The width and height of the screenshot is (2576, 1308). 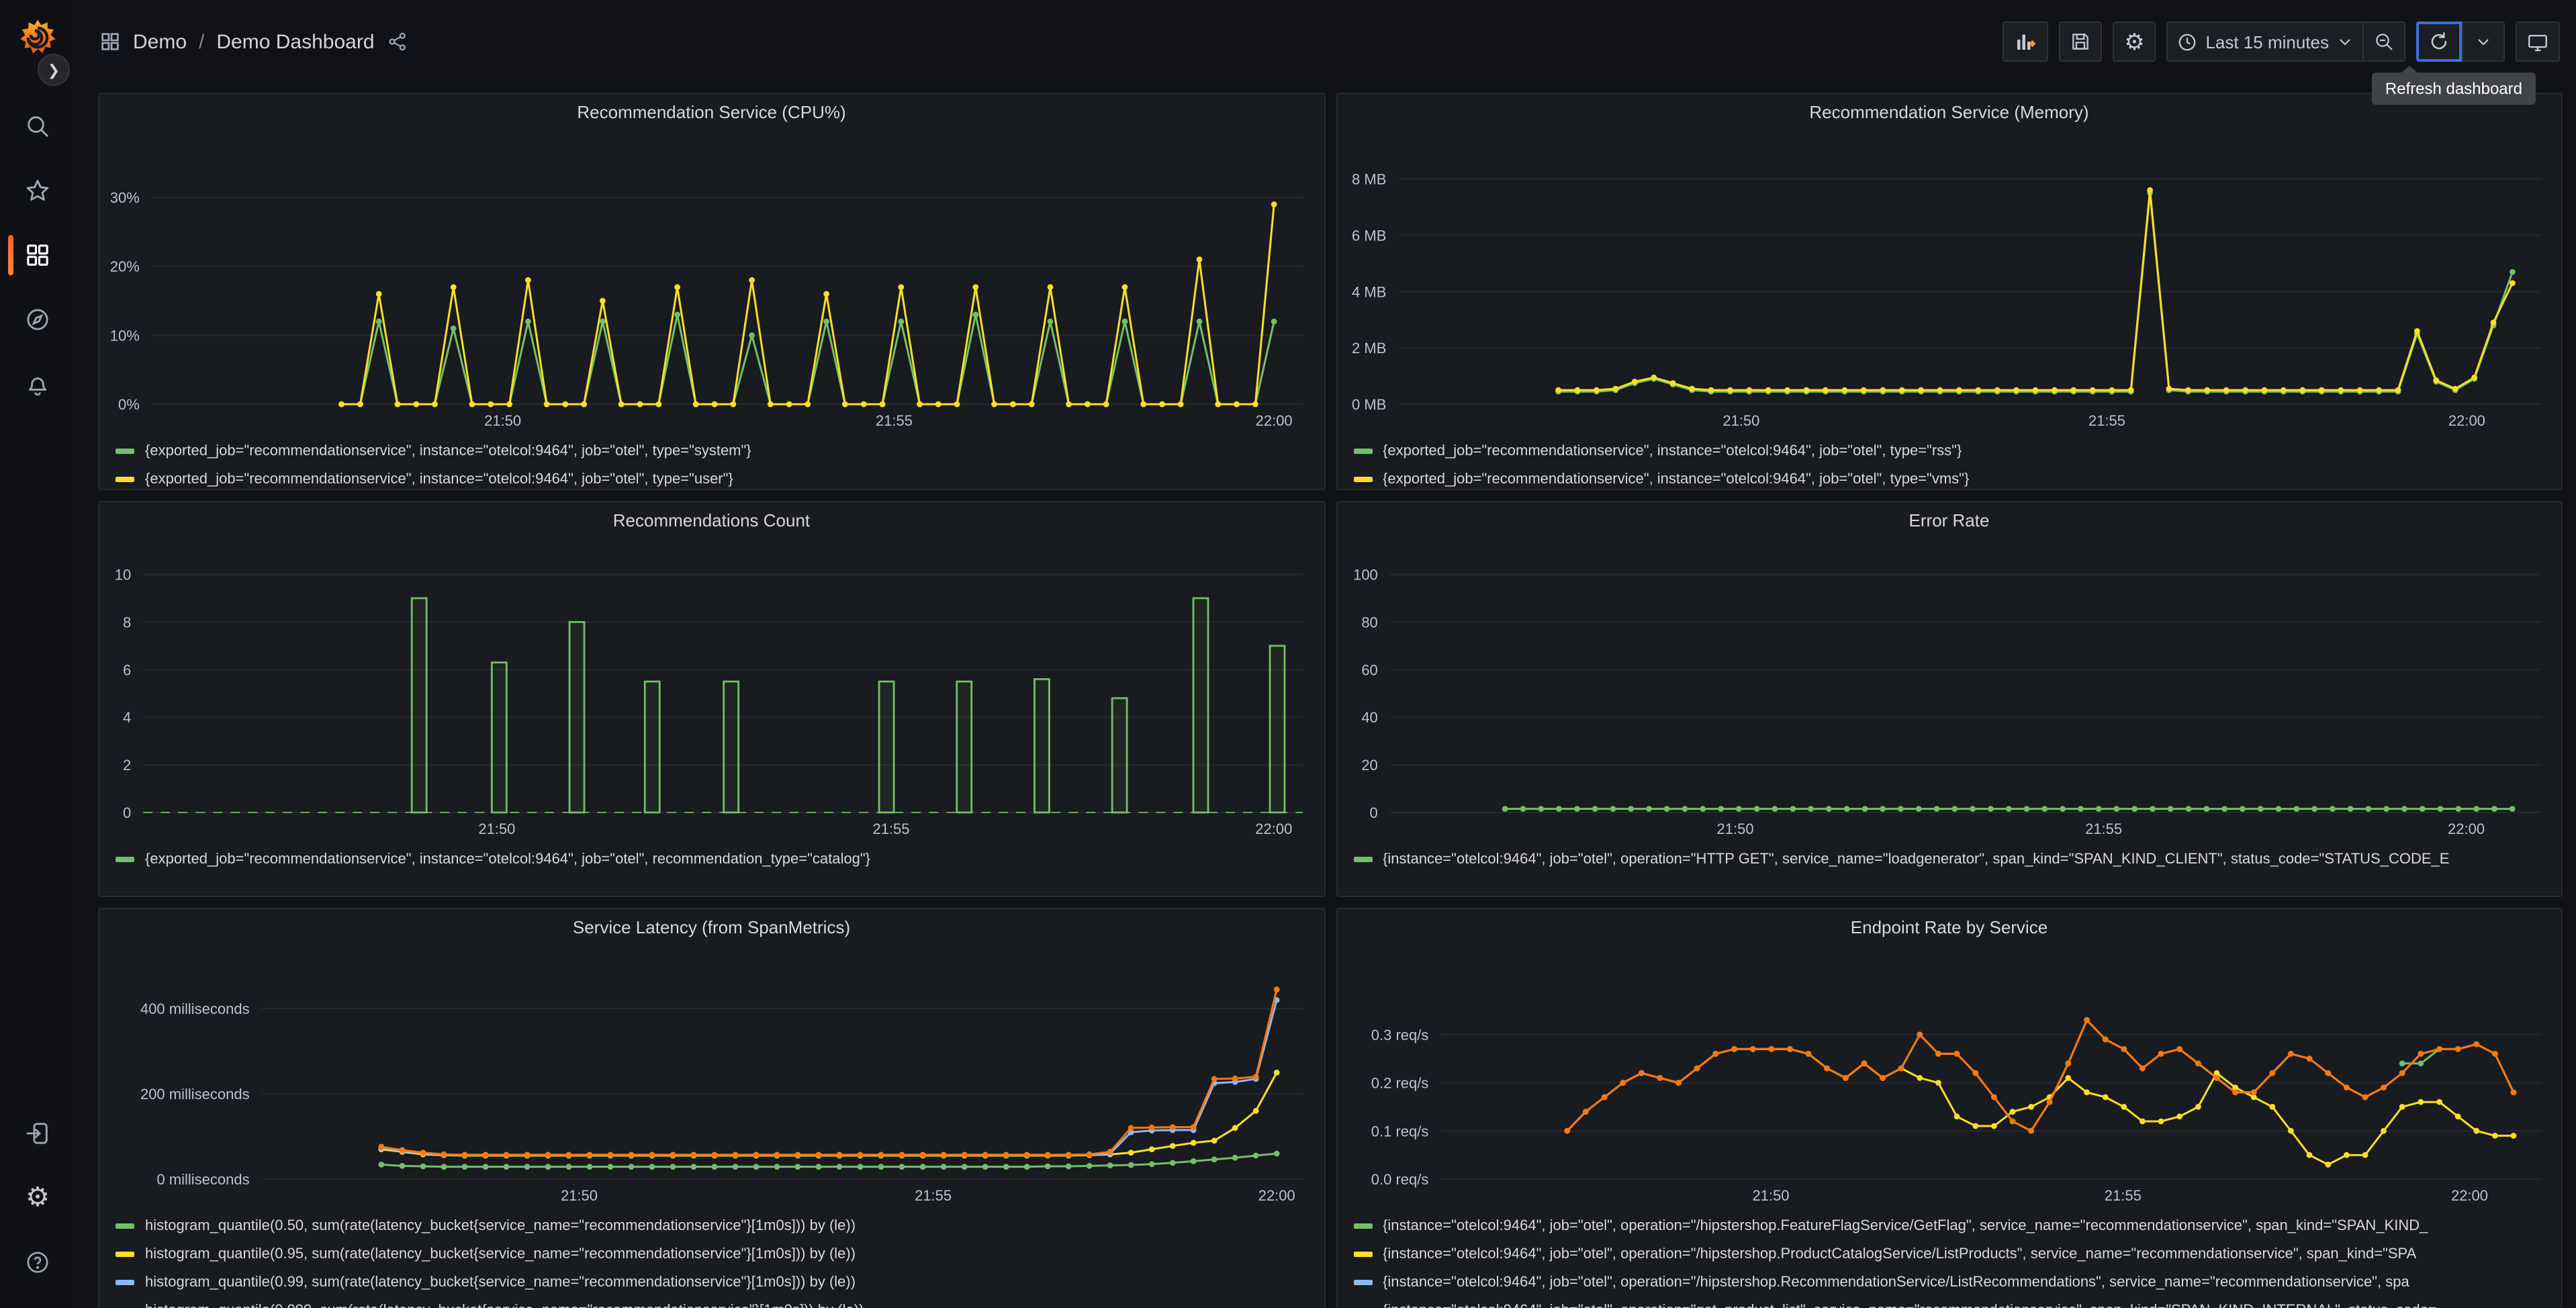 I want to click on sidebar-item-help, so click(x=37, y=1263).